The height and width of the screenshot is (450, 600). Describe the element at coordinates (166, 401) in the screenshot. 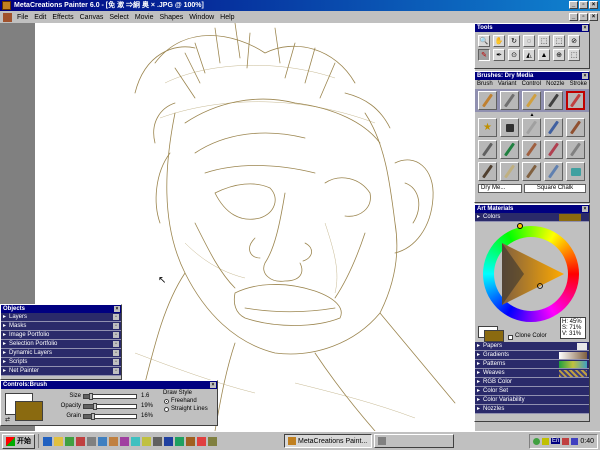

I see `freehand-radio` at that location.